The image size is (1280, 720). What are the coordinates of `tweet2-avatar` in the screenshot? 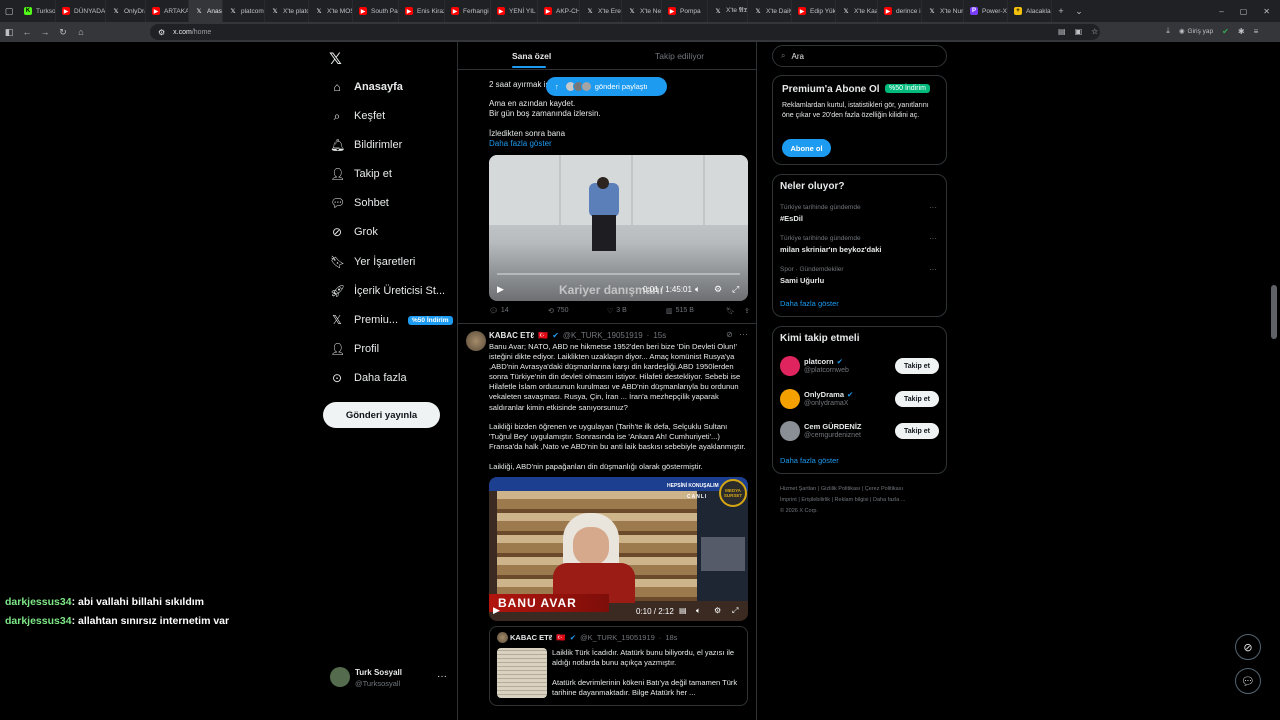 It's located at (476, 341).